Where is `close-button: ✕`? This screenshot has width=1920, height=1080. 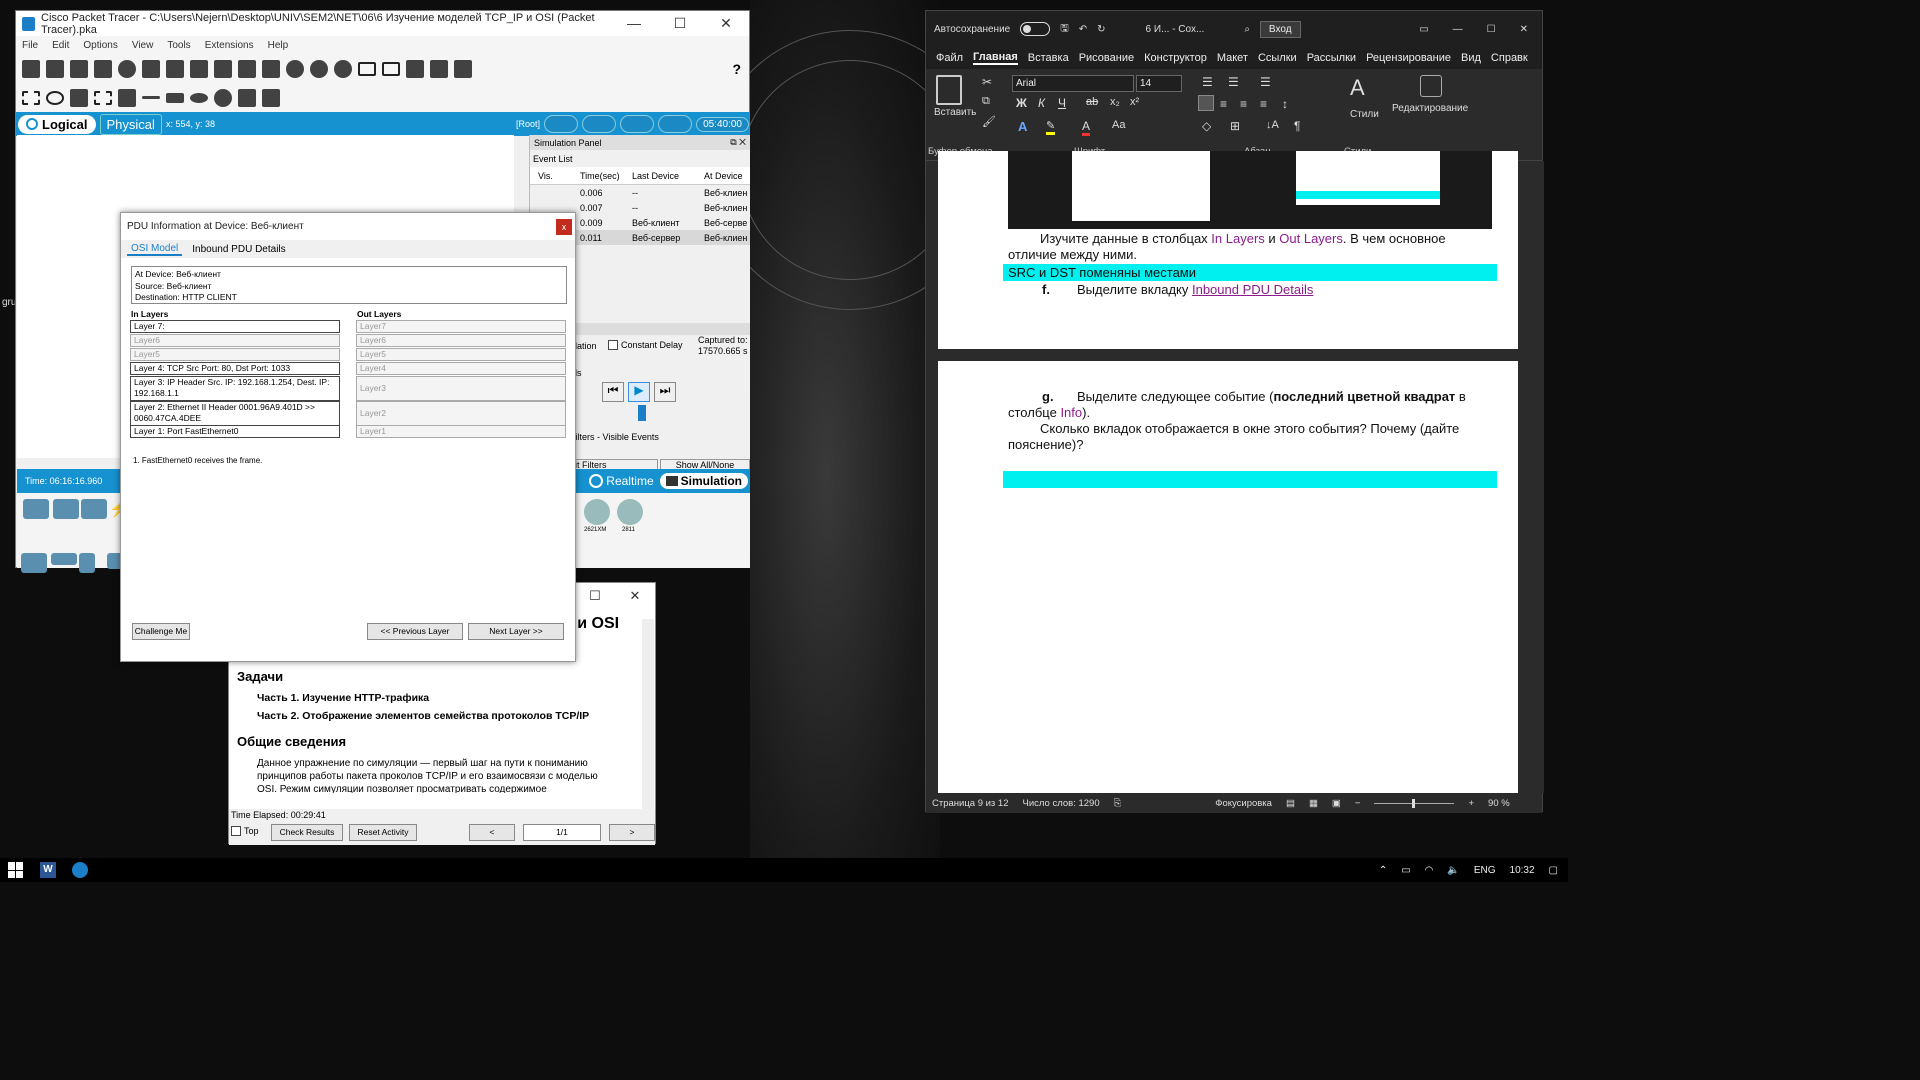 close-button: ✕ is located at coordinates (1524, 29).